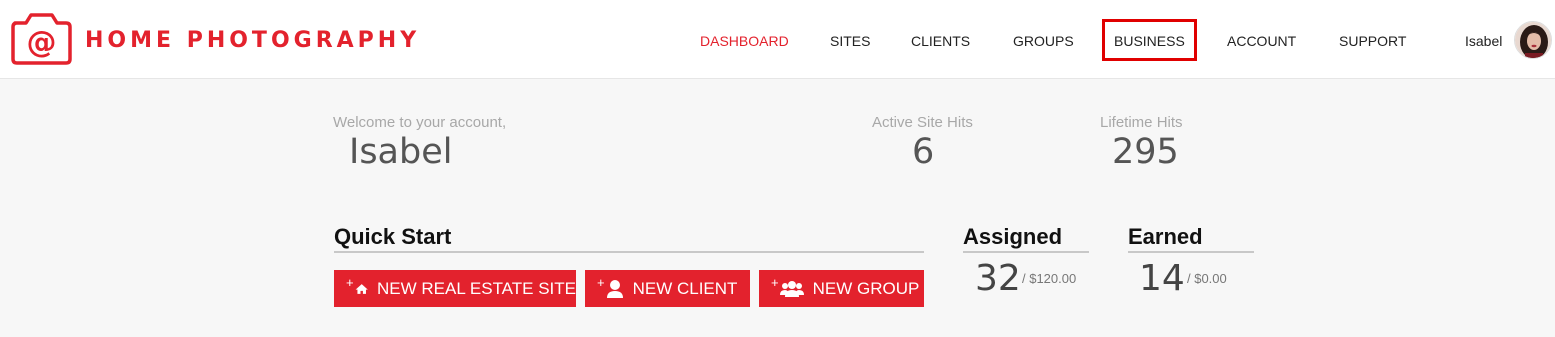 The image size is (1555, 337). Describe the element at coordinates (850, 41) in the screenshot. I see `nav-sites: SITES` at that location.